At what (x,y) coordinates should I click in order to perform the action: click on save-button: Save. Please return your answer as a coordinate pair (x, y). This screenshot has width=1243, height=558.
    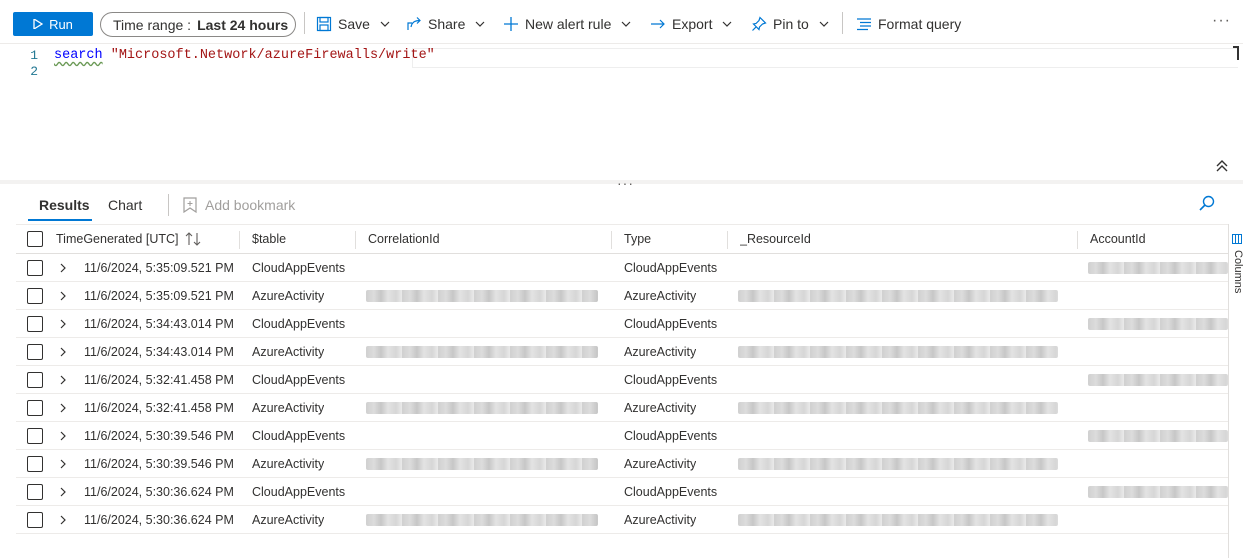
    Looking at the image, I should click on (353, 24).